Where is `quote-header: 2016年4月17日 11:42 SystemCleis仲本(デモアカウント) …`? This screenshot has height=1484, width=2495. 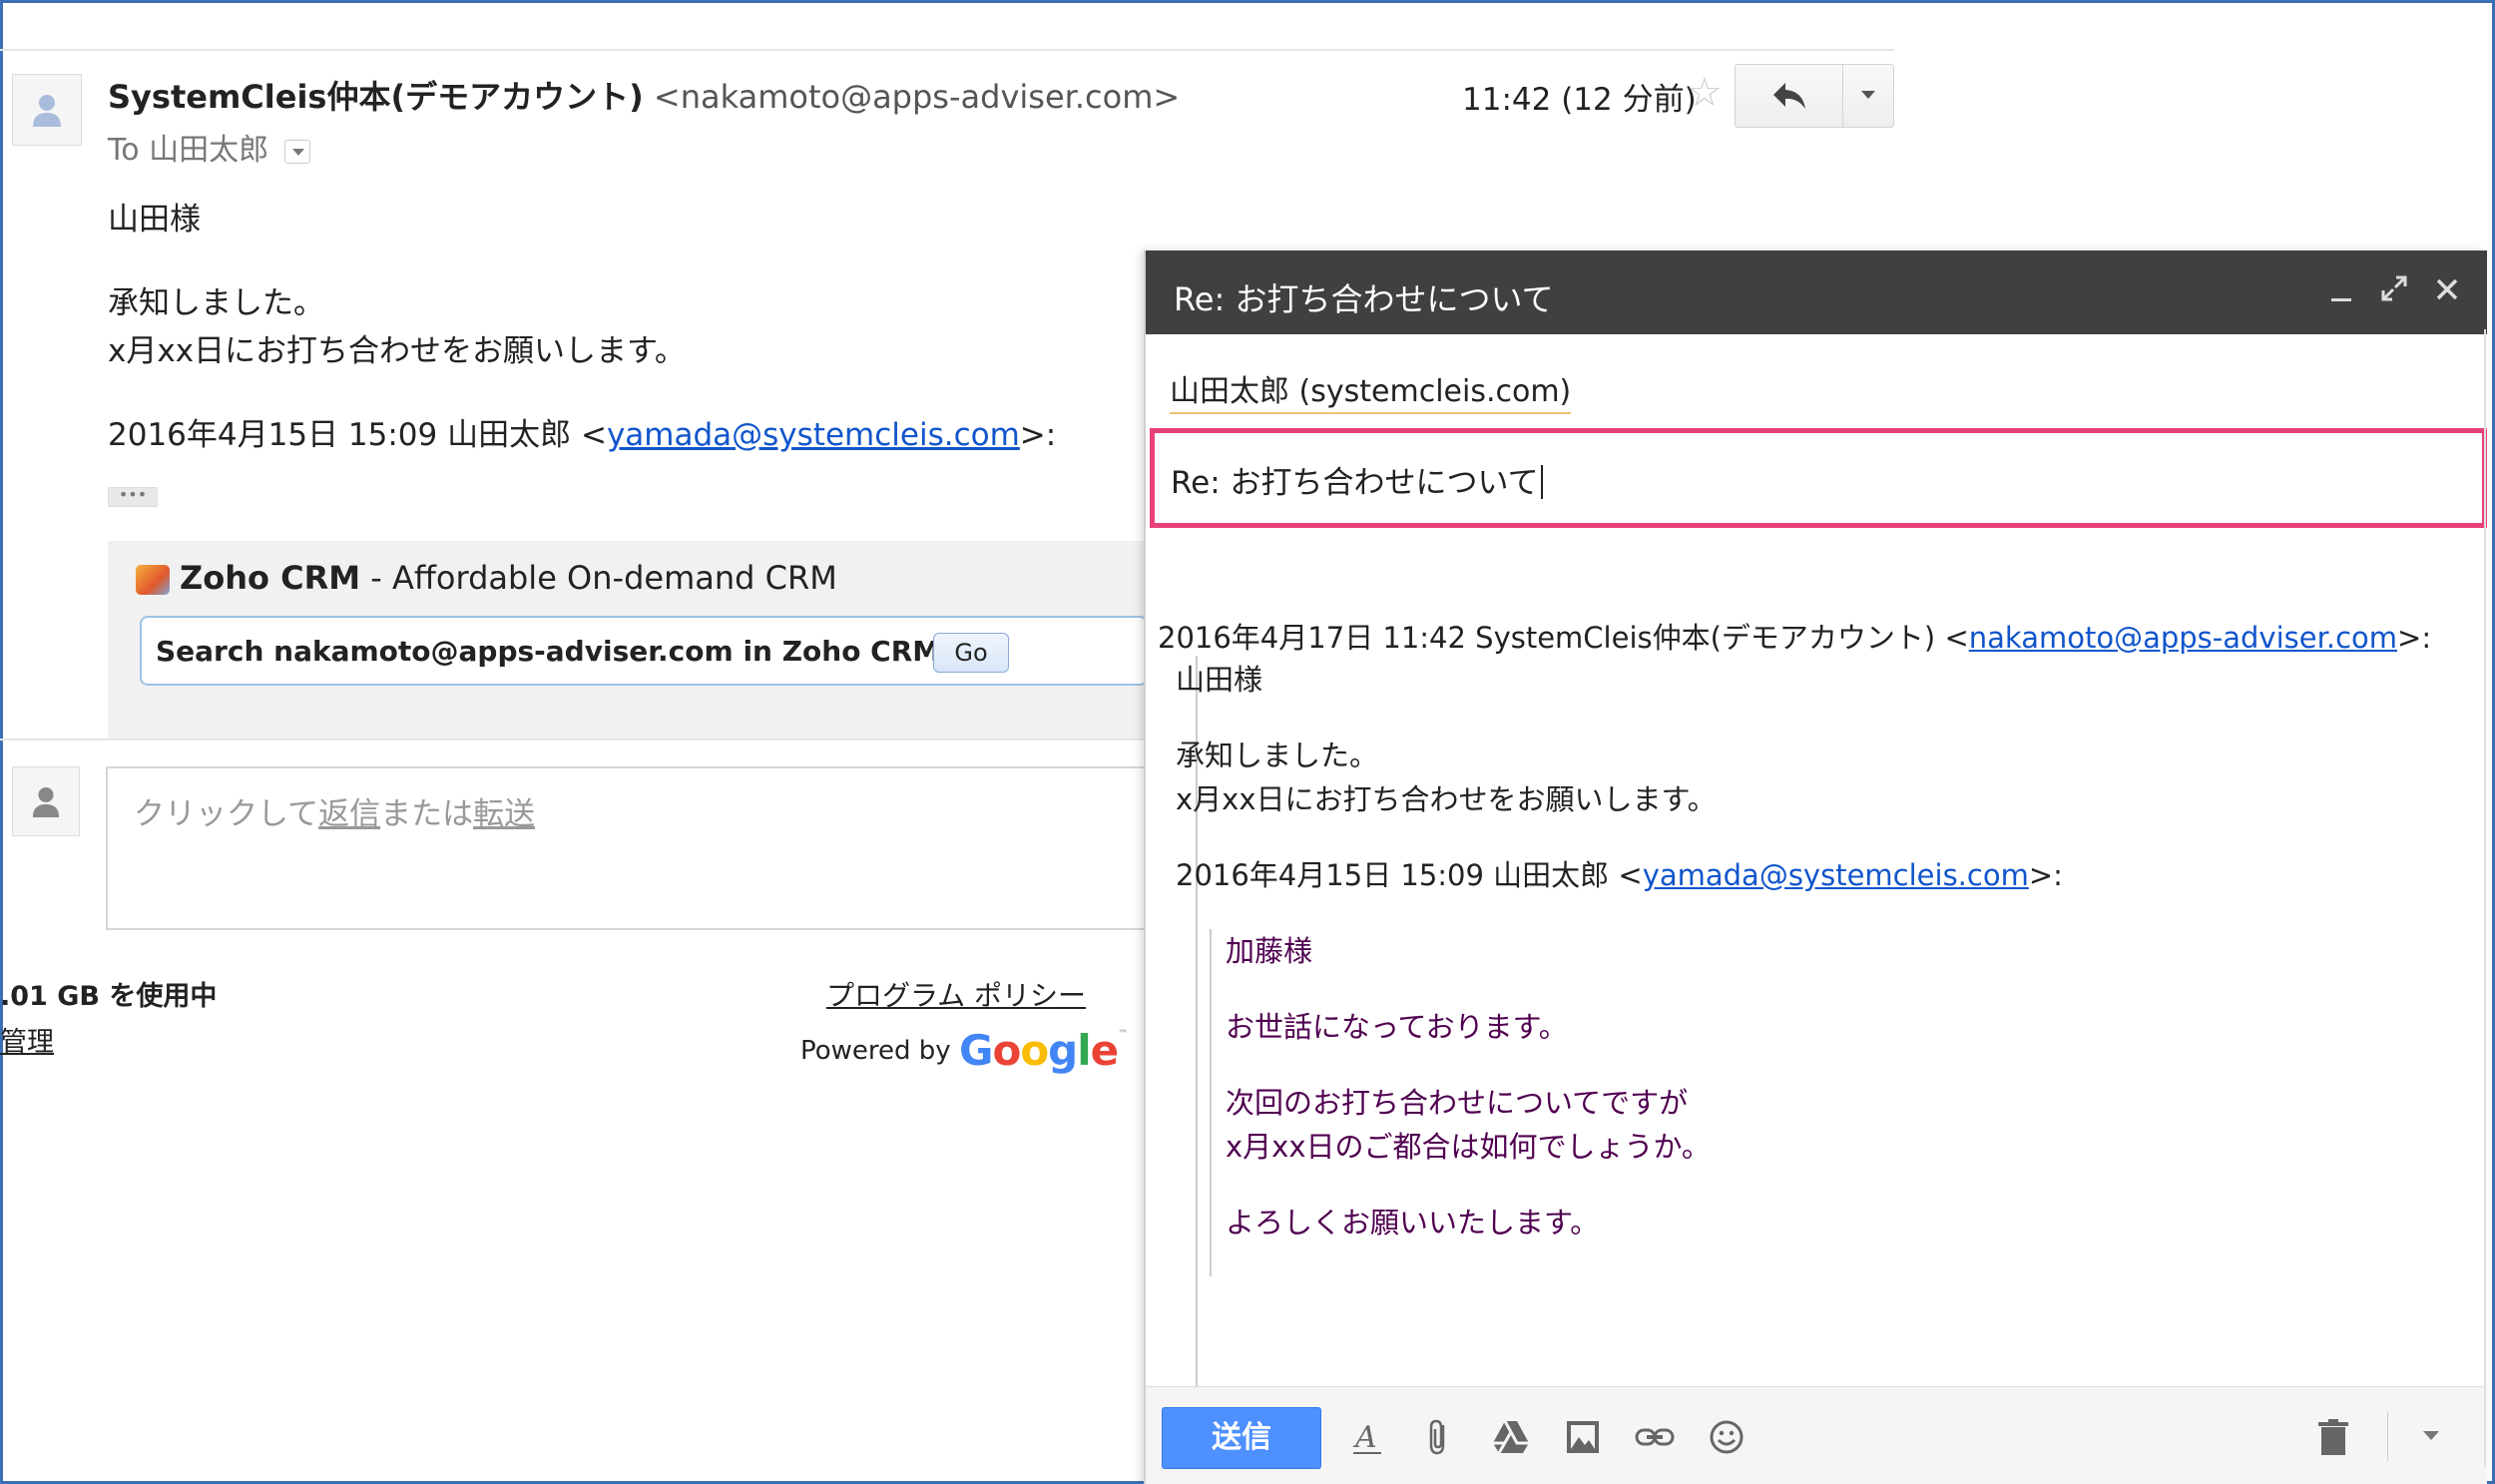
quote-header: 2016年4月17日 11:42 SystemCleis仲本(デモアカウント) … is located at coordinates (1794, 638).